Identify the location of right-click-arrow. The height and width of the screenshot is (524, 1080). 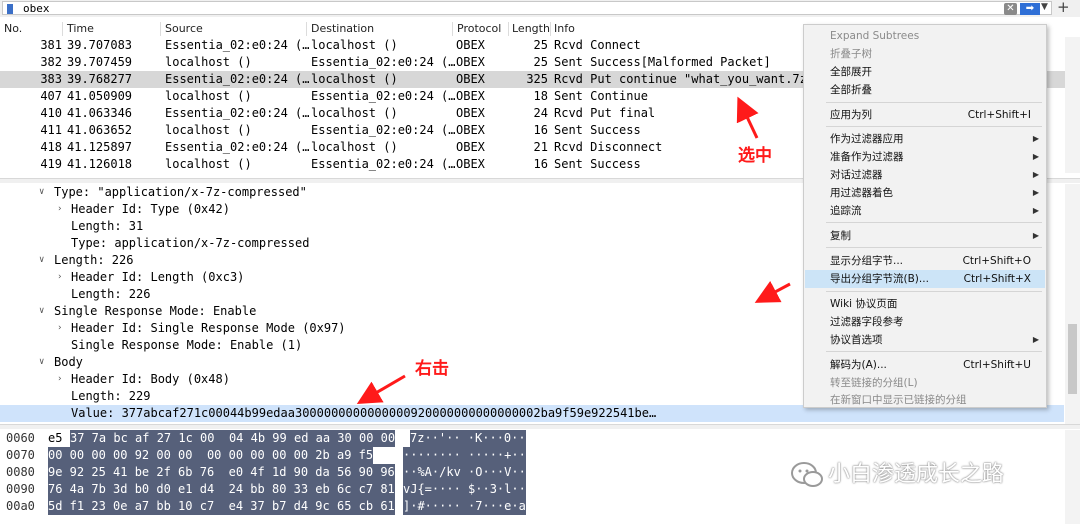
(381, 389).